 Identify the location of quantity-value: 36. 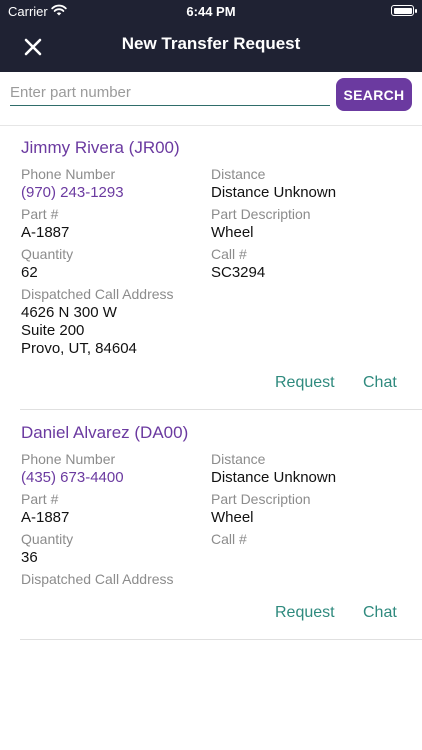
(29, 557).